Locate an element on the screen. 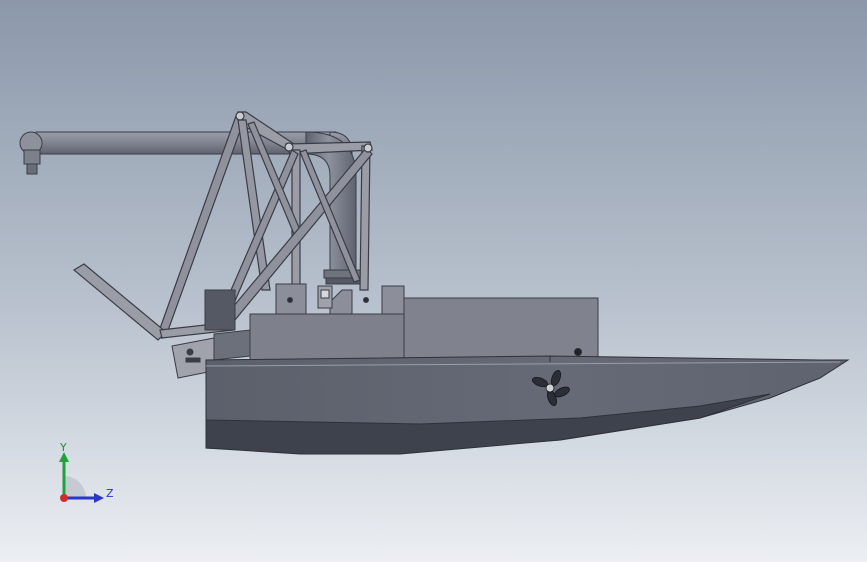 Image resolution: width=867 pixels, height=562 pixels. triad-origin-icon is located at coordinates (64, 498).